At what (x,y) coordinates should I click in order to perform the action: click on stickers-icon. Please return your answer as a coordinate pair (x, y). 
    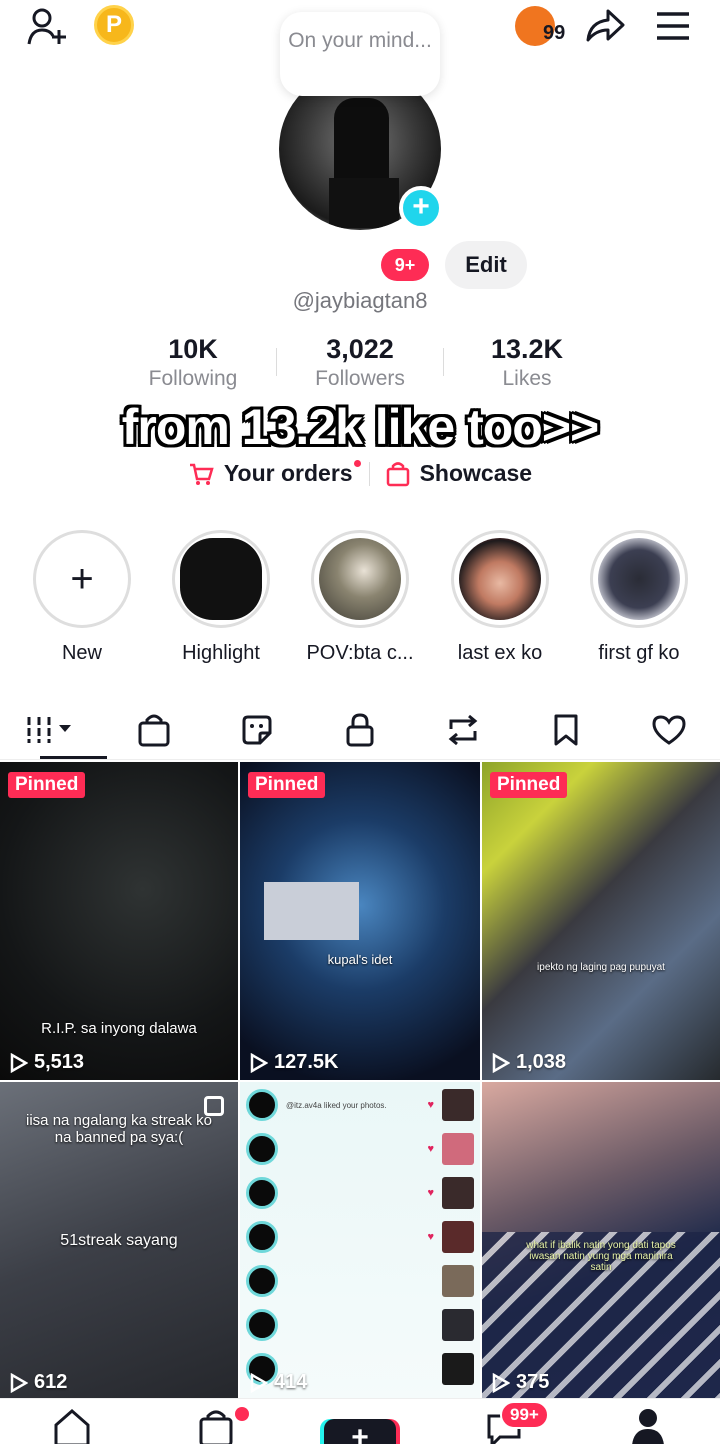
    Looking at the image, I should click on (257, 729).